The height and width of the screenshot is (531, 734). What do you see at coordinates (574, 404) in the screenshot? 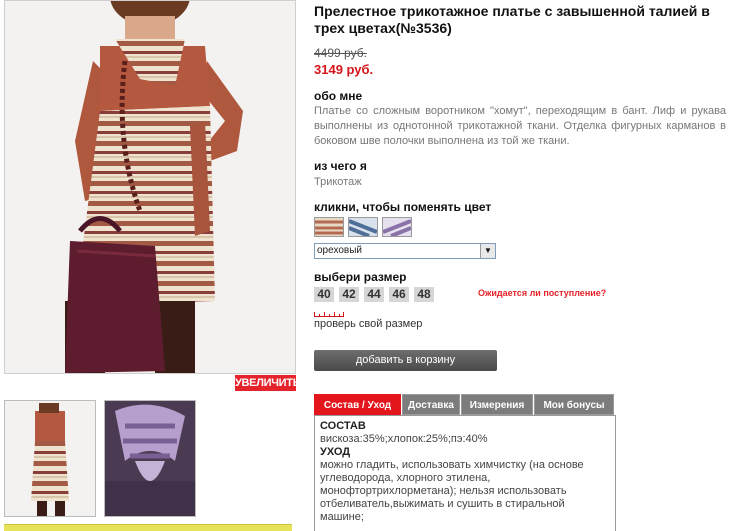
I see `tab-bonuses: Мои бонусы` at bounding box center [574, 404].